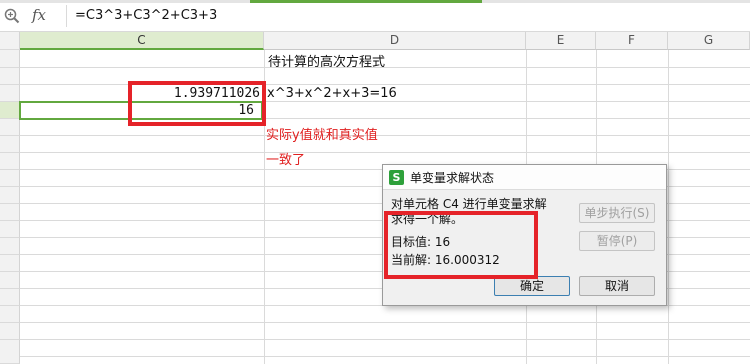 Image resolution: width=750 pixels, height=364 pixels. Describe the element at coordinates (39, 15) in the screenshot. I see `function-icon: fx` at that location.